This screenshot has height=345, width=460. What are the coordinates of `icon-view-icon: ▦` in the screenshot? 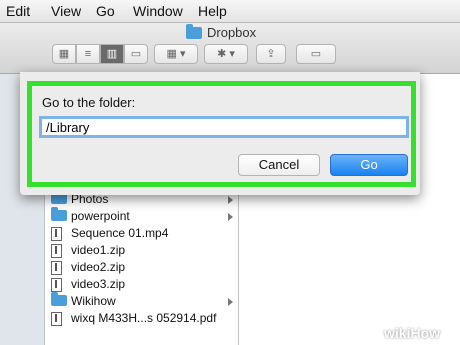 It's located at (64, 54).